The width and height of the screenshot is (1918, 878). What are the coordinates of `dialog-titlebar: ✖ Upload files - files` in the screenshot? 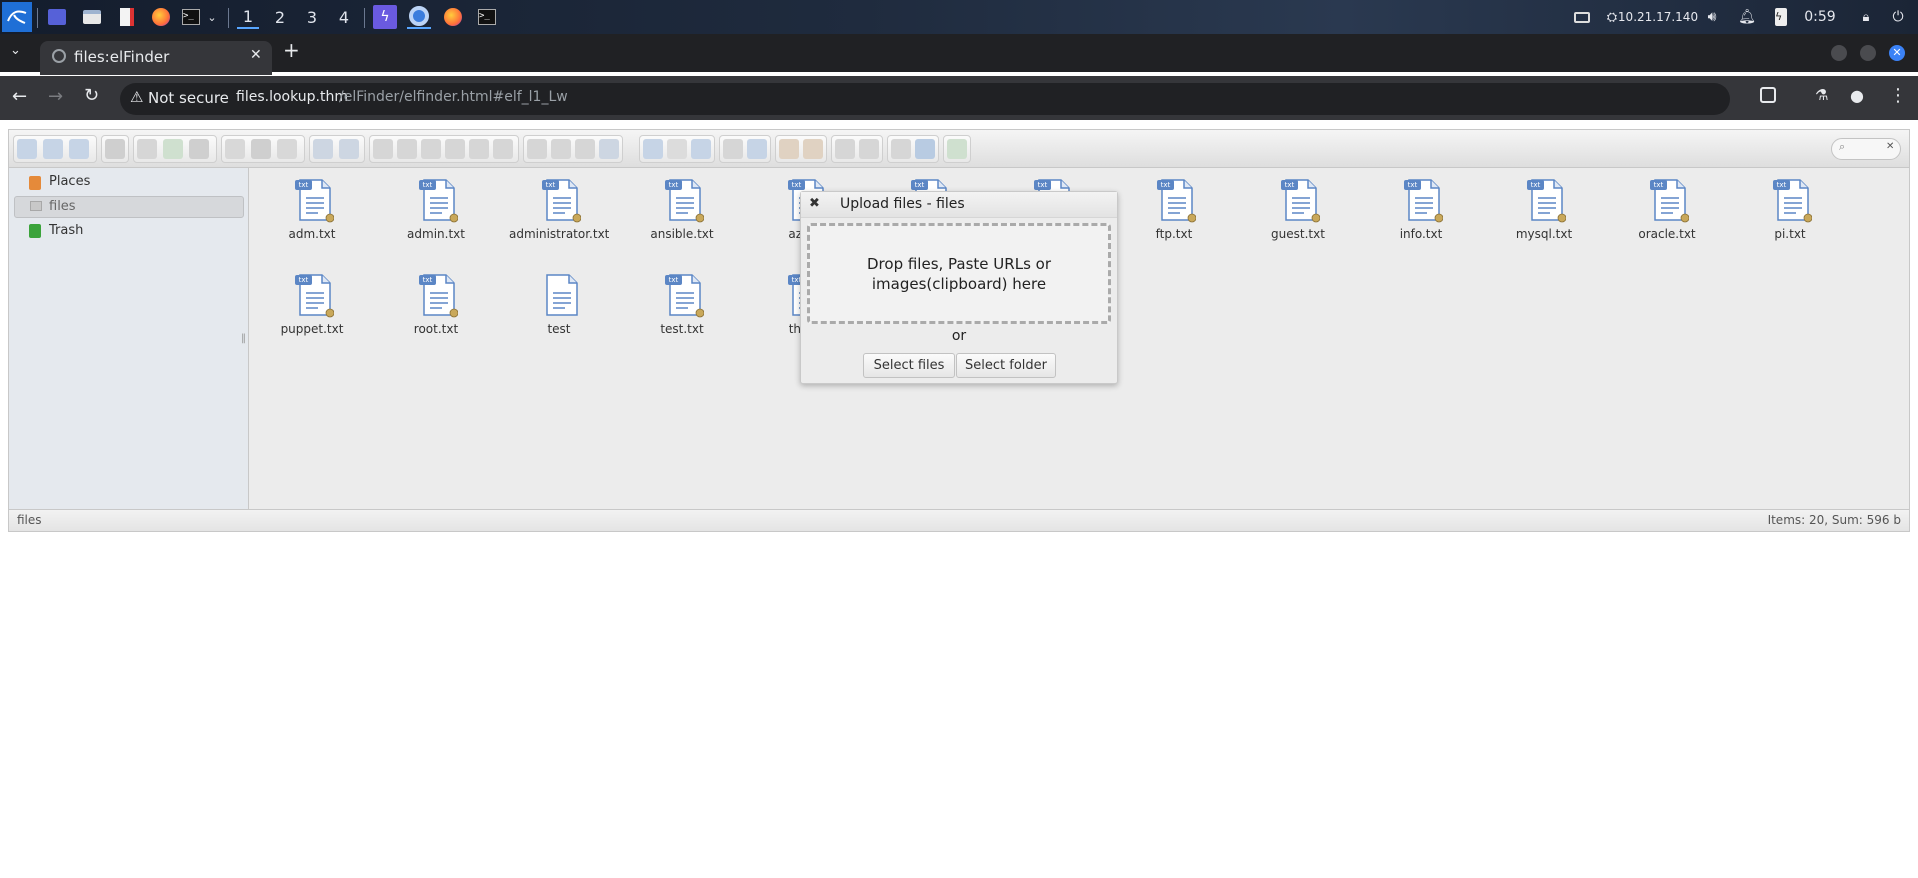 It's located at (959, 205).